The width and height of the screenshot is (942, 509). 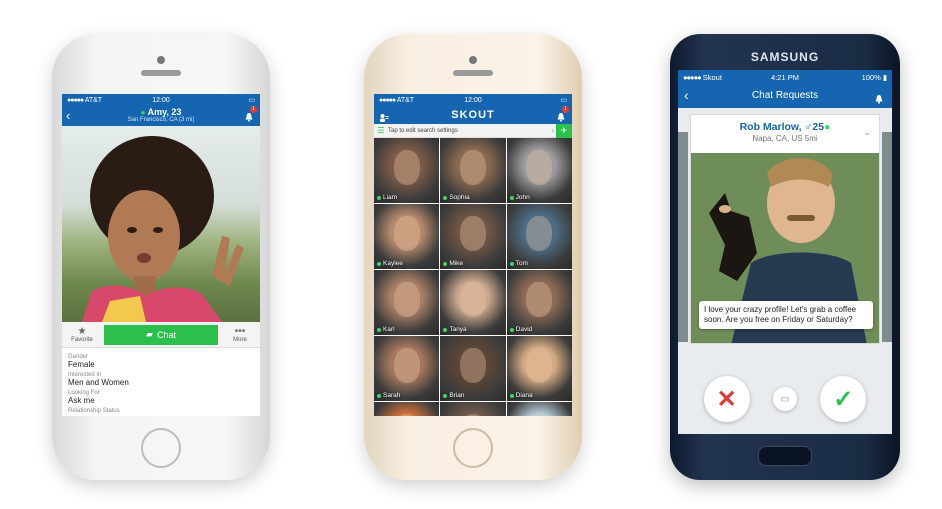 What do you see at coordinates (161, 120) in the screenshot?
I see `profile-location: San Francisco, CA (3 mi)` at bounding box center [161, 120].